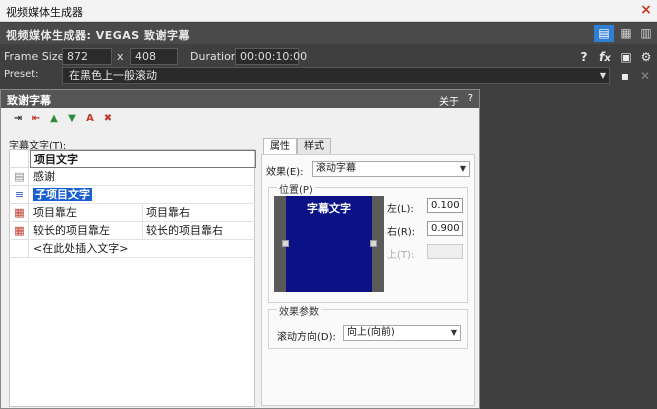 This screenshot has width=657, height=409. What do you see at coordinates (329, 244) in the screenshot?
I see `position-preview: 字幕文字` at bounding box center [329, 244].